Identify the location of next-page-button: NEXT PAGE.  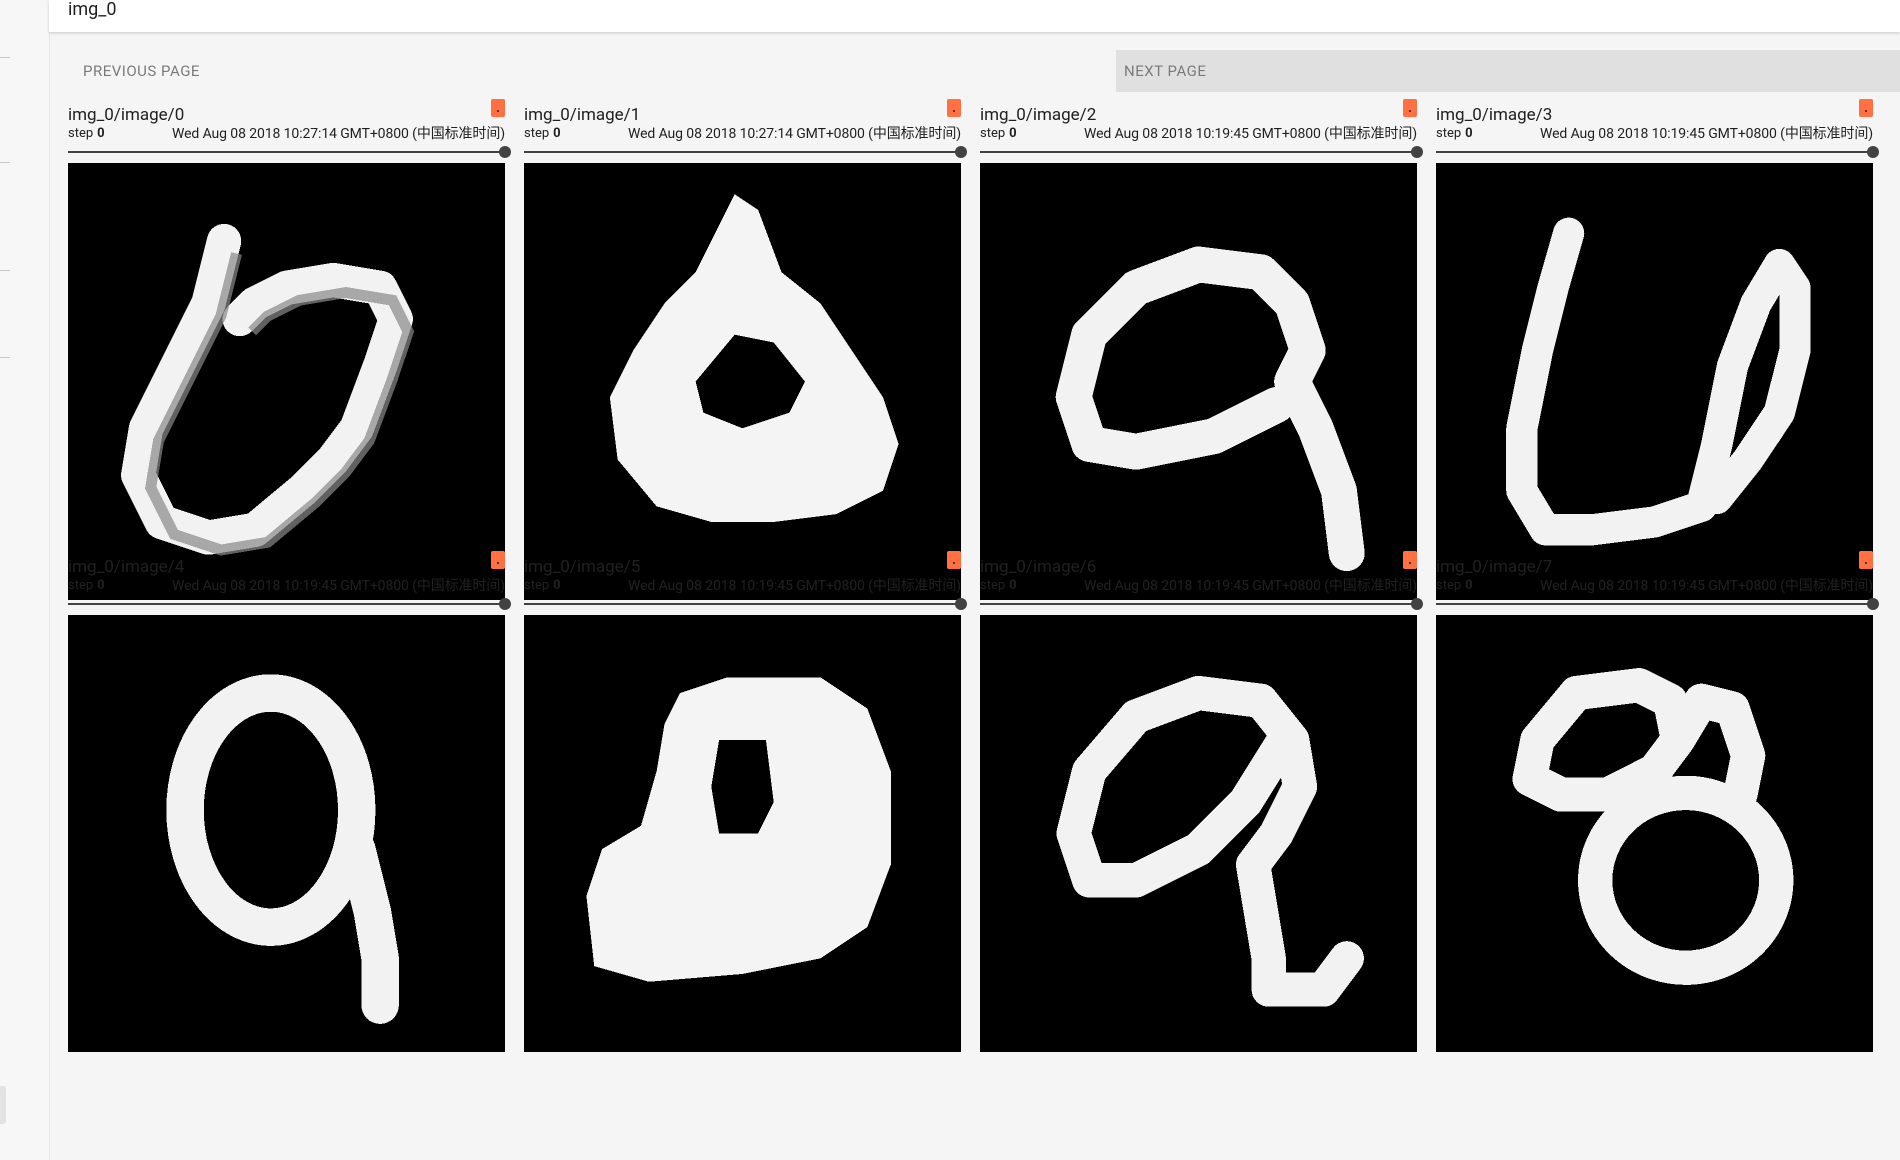
(1508, 71).